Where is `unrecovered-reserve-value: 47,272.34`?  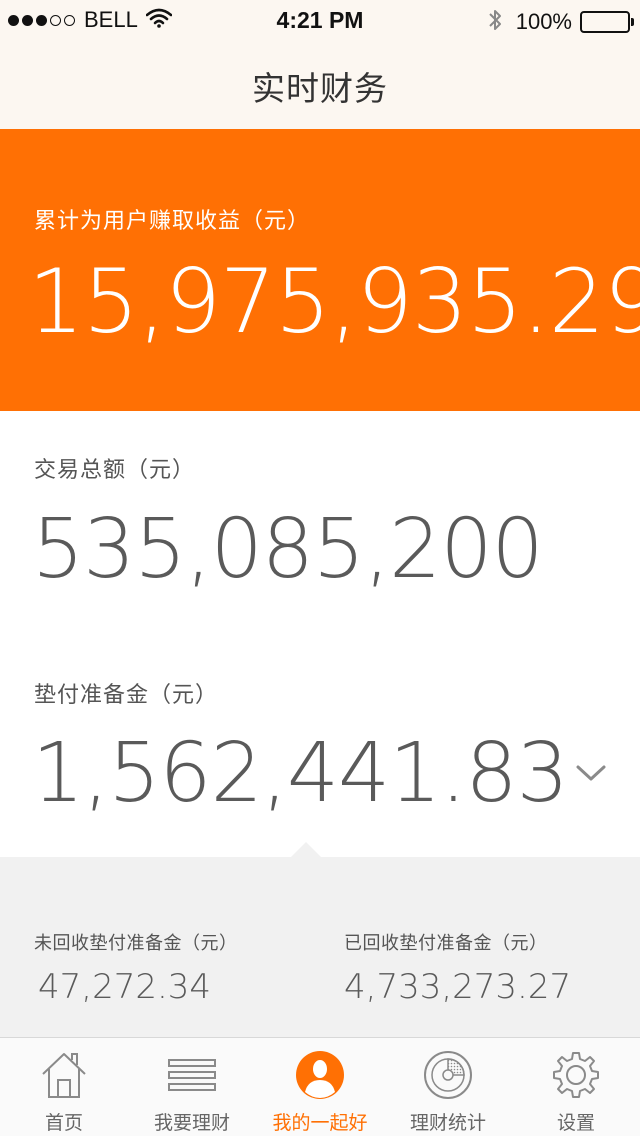 unrecovered-reserve-value: 47,272.34 is located at coordinates (125, 987).